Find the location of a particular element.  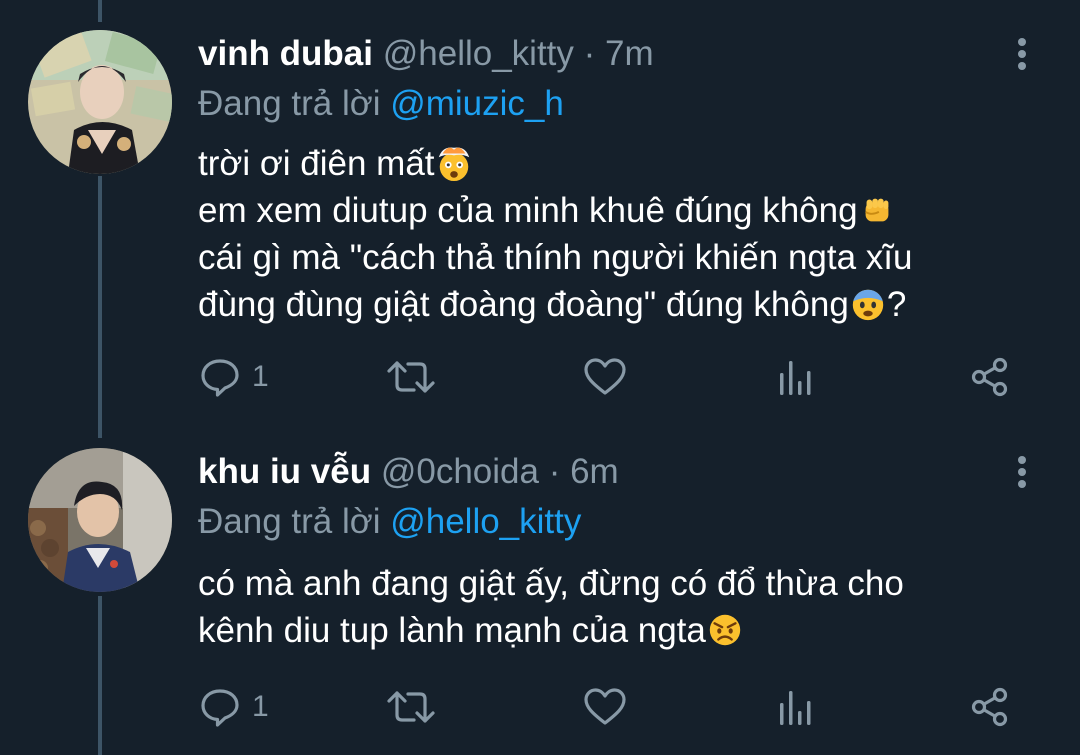

display-name: vinh dubai is located at coordinates (285, 53).